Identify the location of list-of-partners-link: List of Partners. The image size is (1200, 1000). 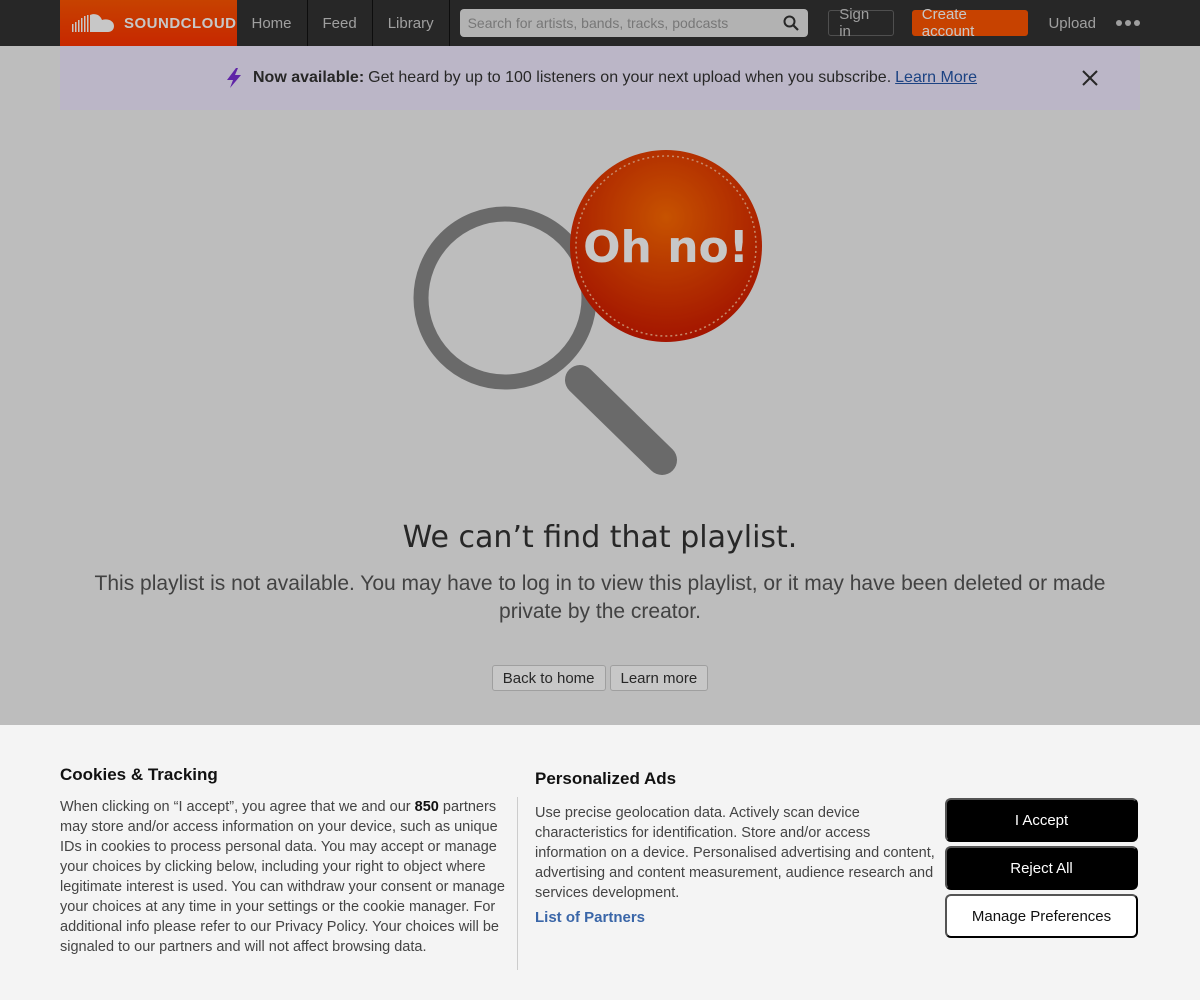
(735, 917).